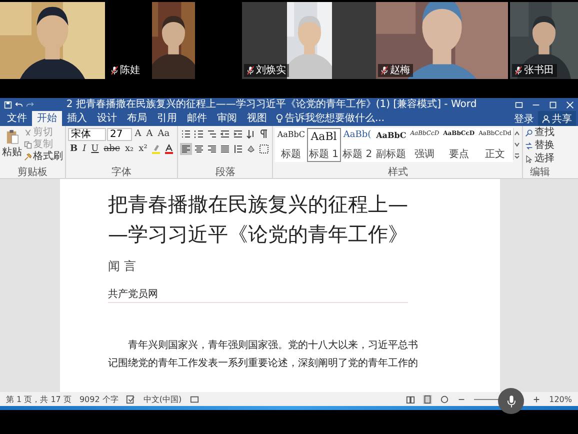  What do you see at coordinates (169, 149) in the screenshot?
I see `font-color-icon` at bounding box center [169, 149].